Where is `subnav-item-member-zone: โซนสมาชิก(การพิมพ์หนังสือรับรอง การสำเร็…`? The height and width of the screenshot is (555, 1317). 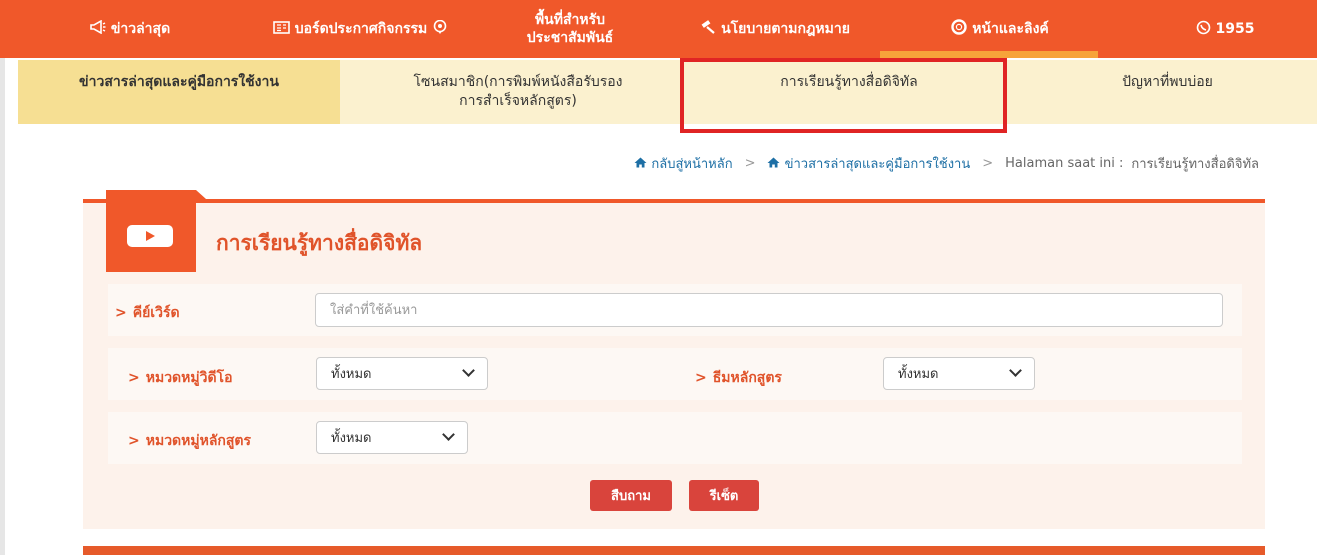
subnav-item-member-zone: โซนสมาชิก(การพิมพ์หนังสือรับรอง การสำเร็… is located at coordinates (518, 92).